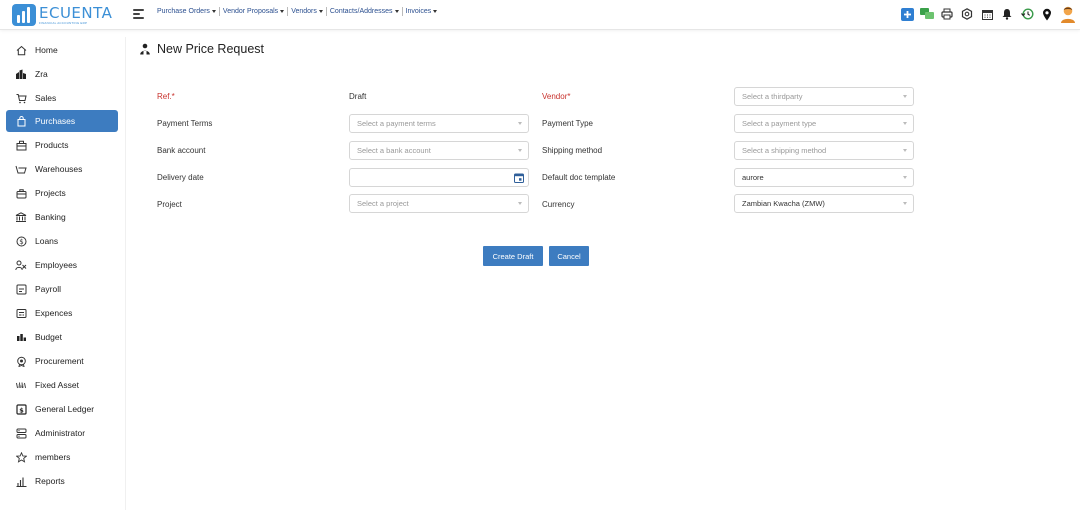 The image size is (1080, 510). Describe the element at coordinates (56, 265) in the screenshot. I see `sidebar-item-label: Employees` at that location.